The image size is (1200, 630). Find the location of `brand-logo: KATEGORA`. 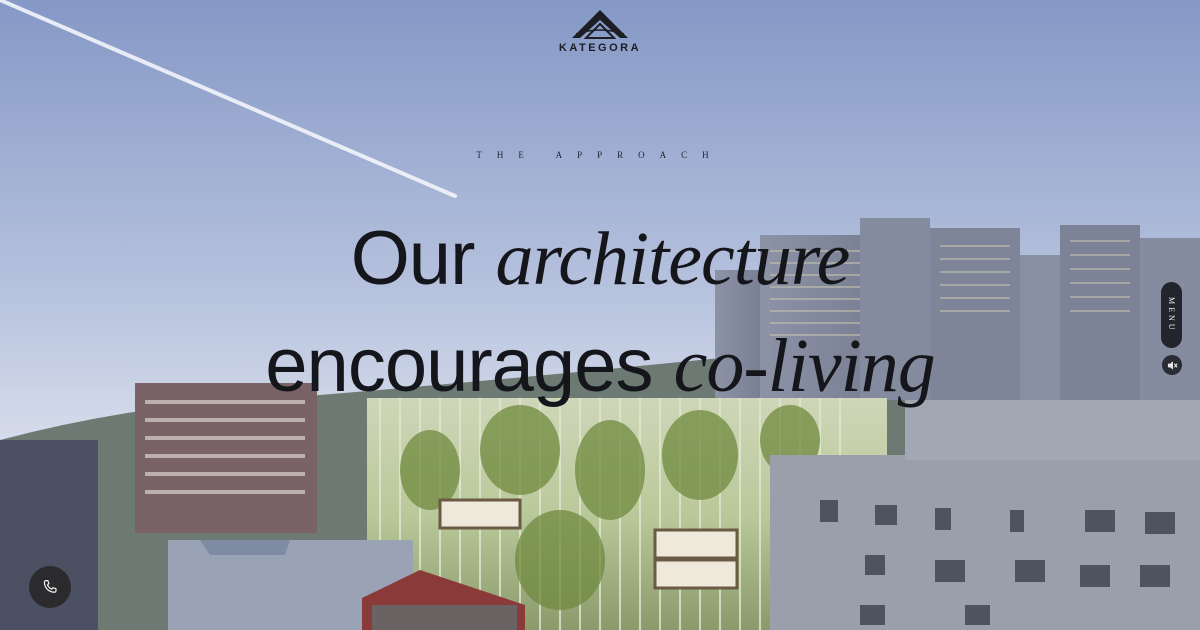

brand-logo: KATEGORA is located at coordinates (600, 38).